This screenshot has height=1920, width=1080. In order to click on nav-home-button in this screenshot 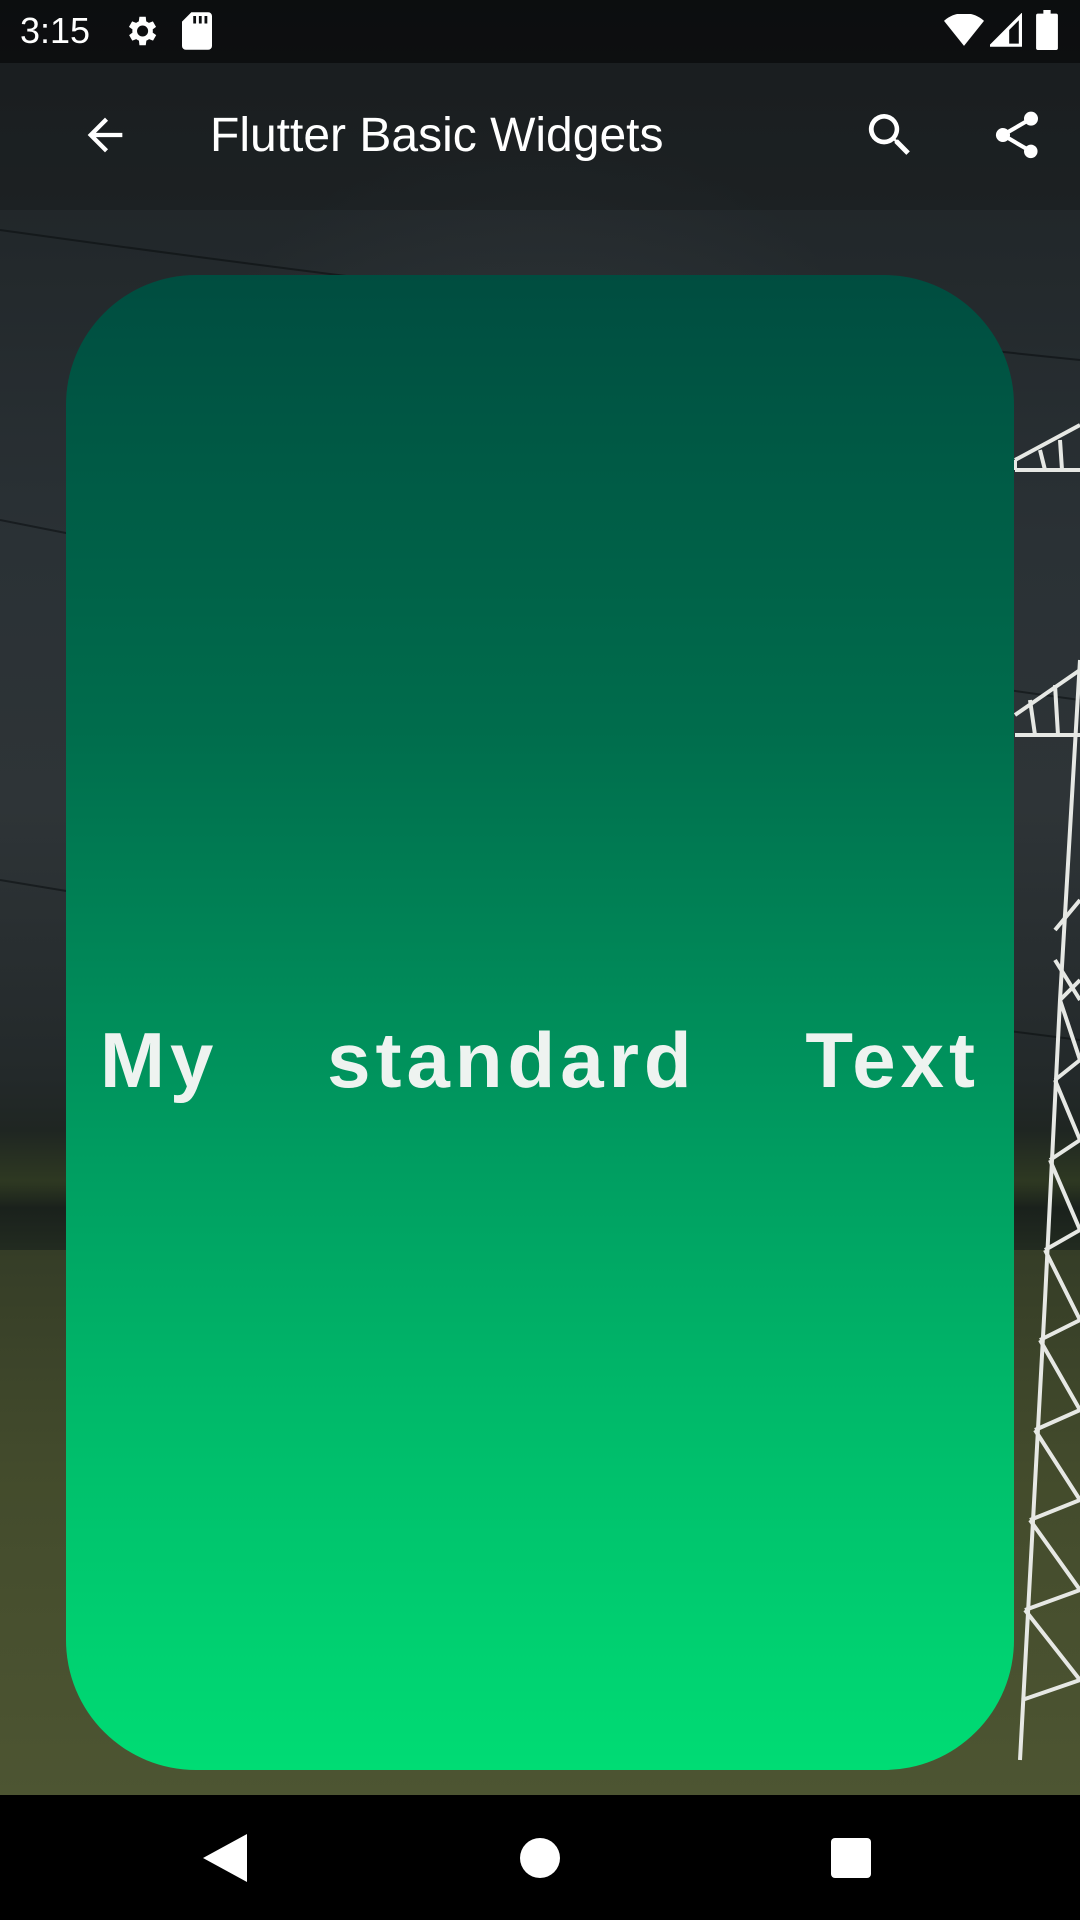, I will do `click(540, 1860)`.